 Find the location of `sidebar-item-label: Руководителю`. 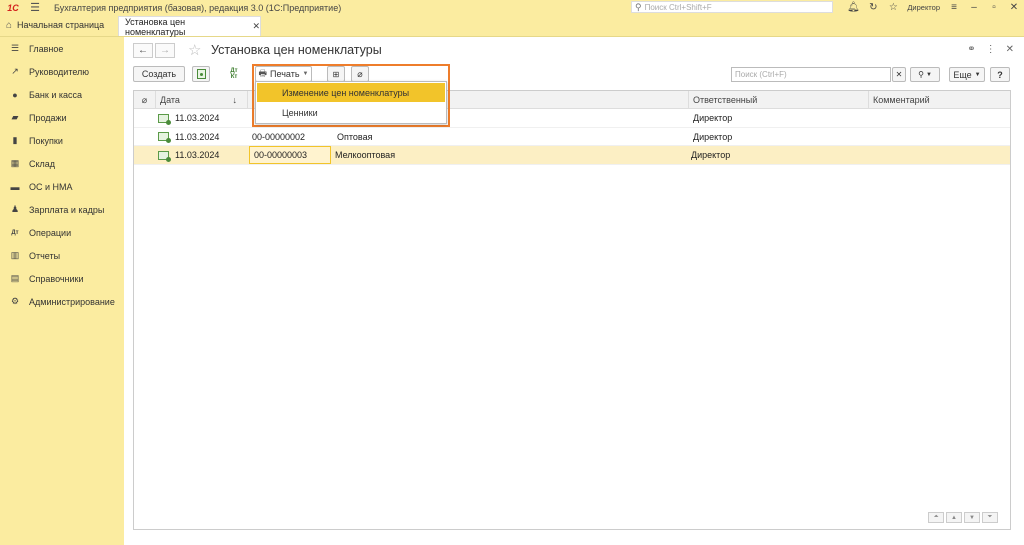

sidebar-item-label: Руководителю is located at coordinates (59, 71).